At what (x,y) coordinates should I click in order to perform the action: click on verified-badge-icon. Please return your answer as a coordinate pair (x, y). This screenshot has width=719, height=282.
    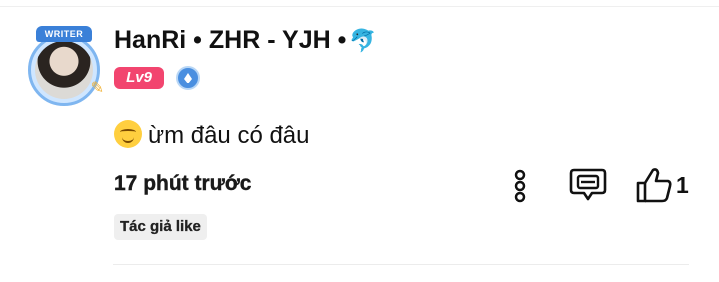
    Looking at the image, I should click on (188, 78).